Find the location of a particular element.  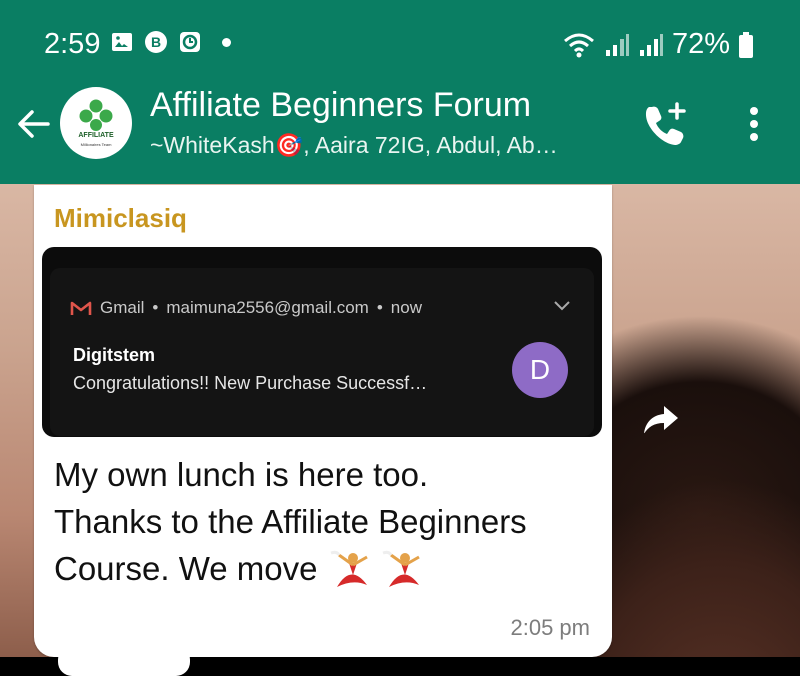

status-bar: 2:59 B 72% is located at coordinates (400, 43).